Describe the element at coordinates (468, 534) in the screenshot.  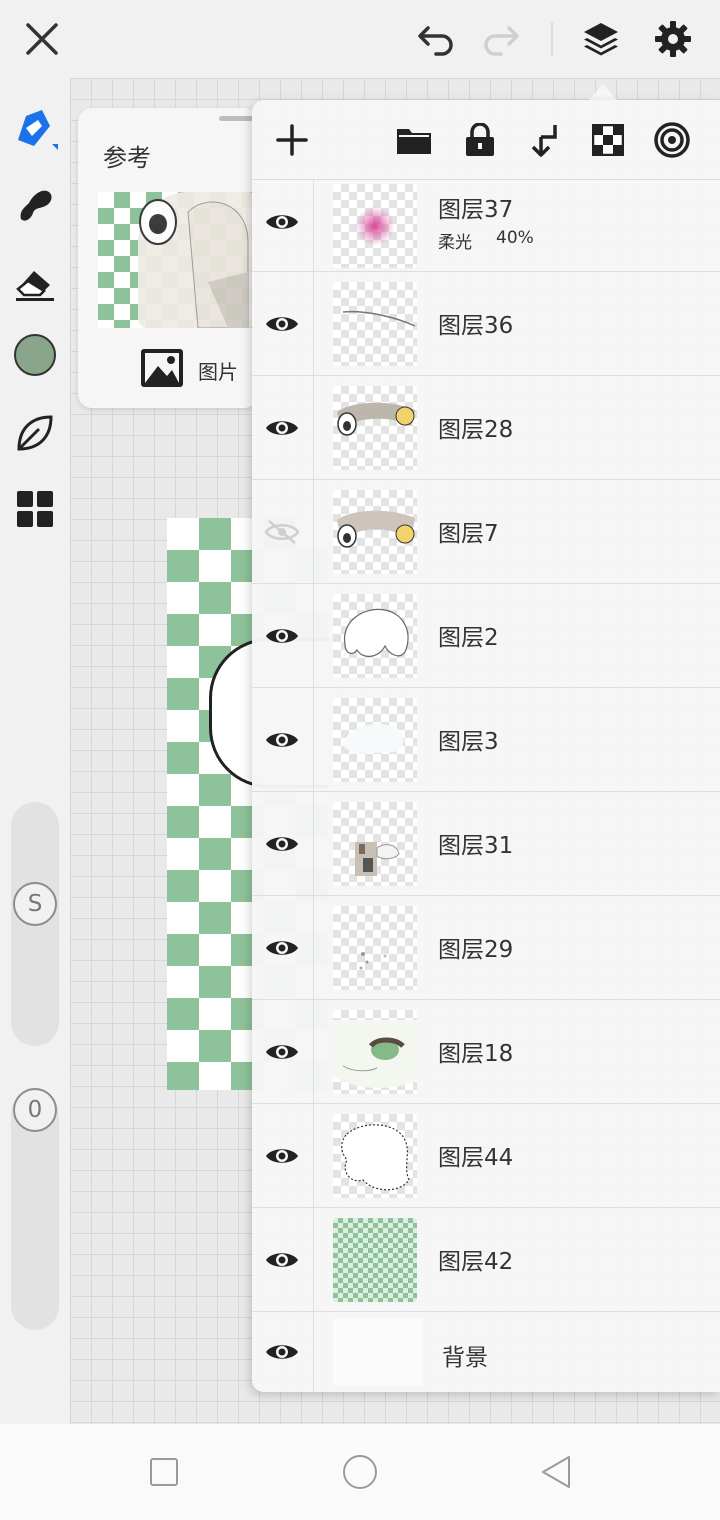
I see `layer-name: 图层7` at that location.